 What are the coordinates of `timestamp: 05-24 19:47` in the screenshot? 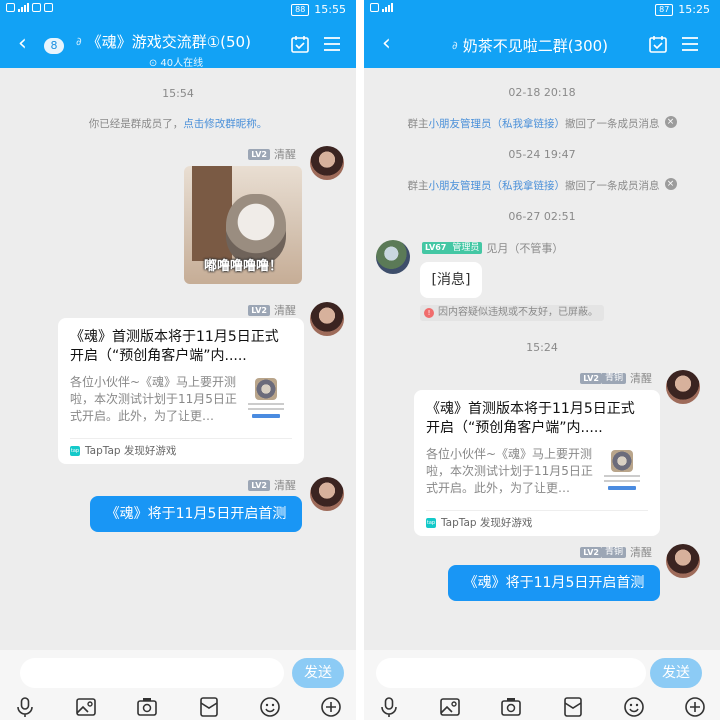 It's located at (542, 154).